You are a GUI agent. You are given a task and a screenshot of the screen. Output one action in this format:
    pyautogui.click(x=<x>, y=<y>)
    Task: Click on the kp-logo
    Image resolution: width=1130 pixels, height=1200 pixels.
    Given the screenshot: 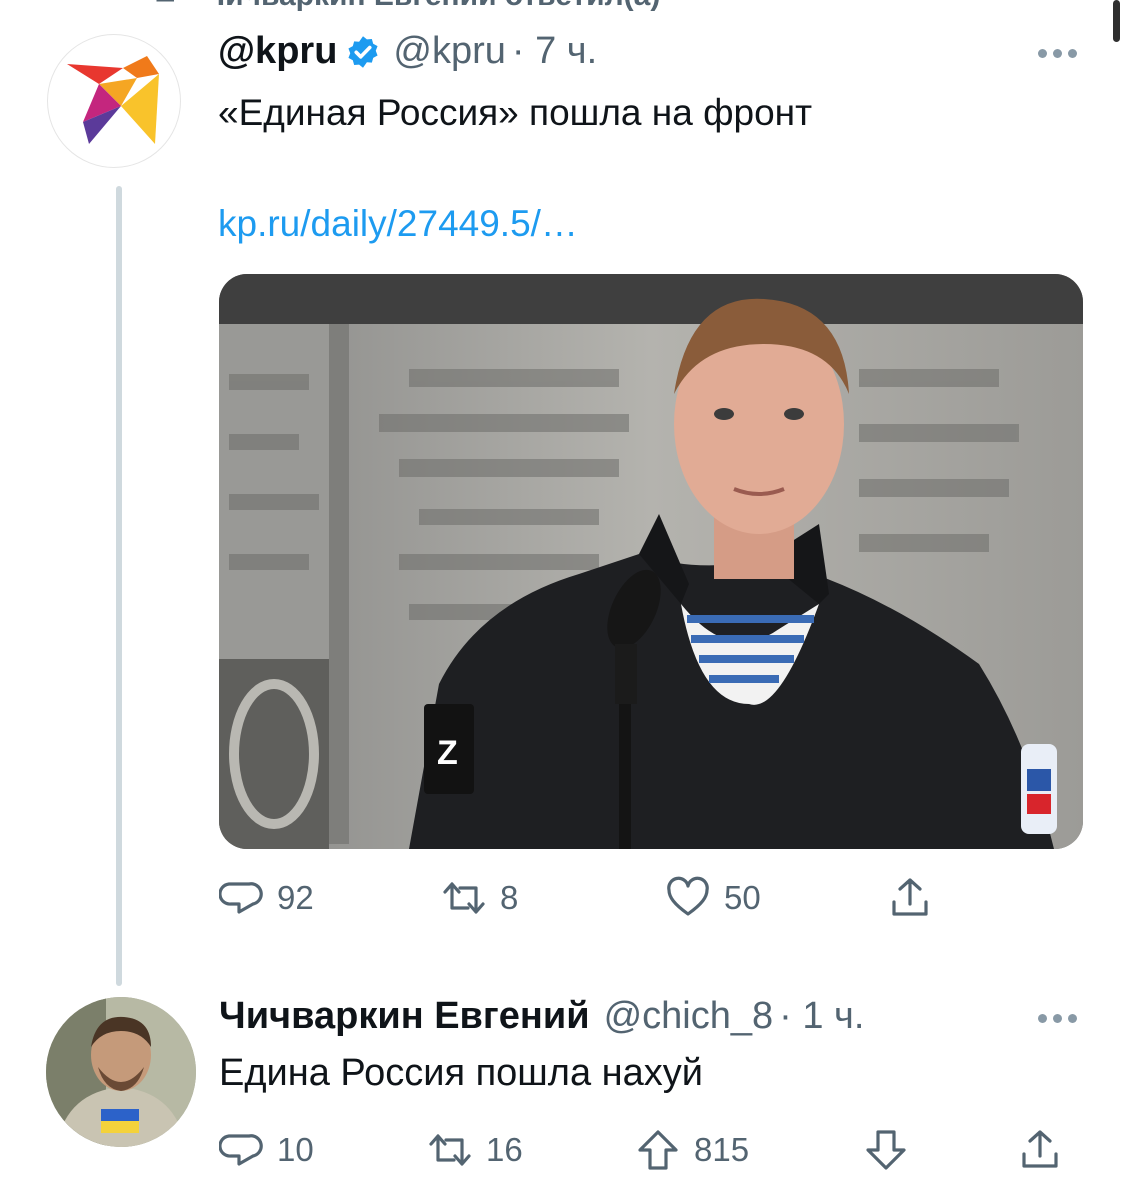 What is the action you would take?
    pyautogui.click(x=113, y=100)
    